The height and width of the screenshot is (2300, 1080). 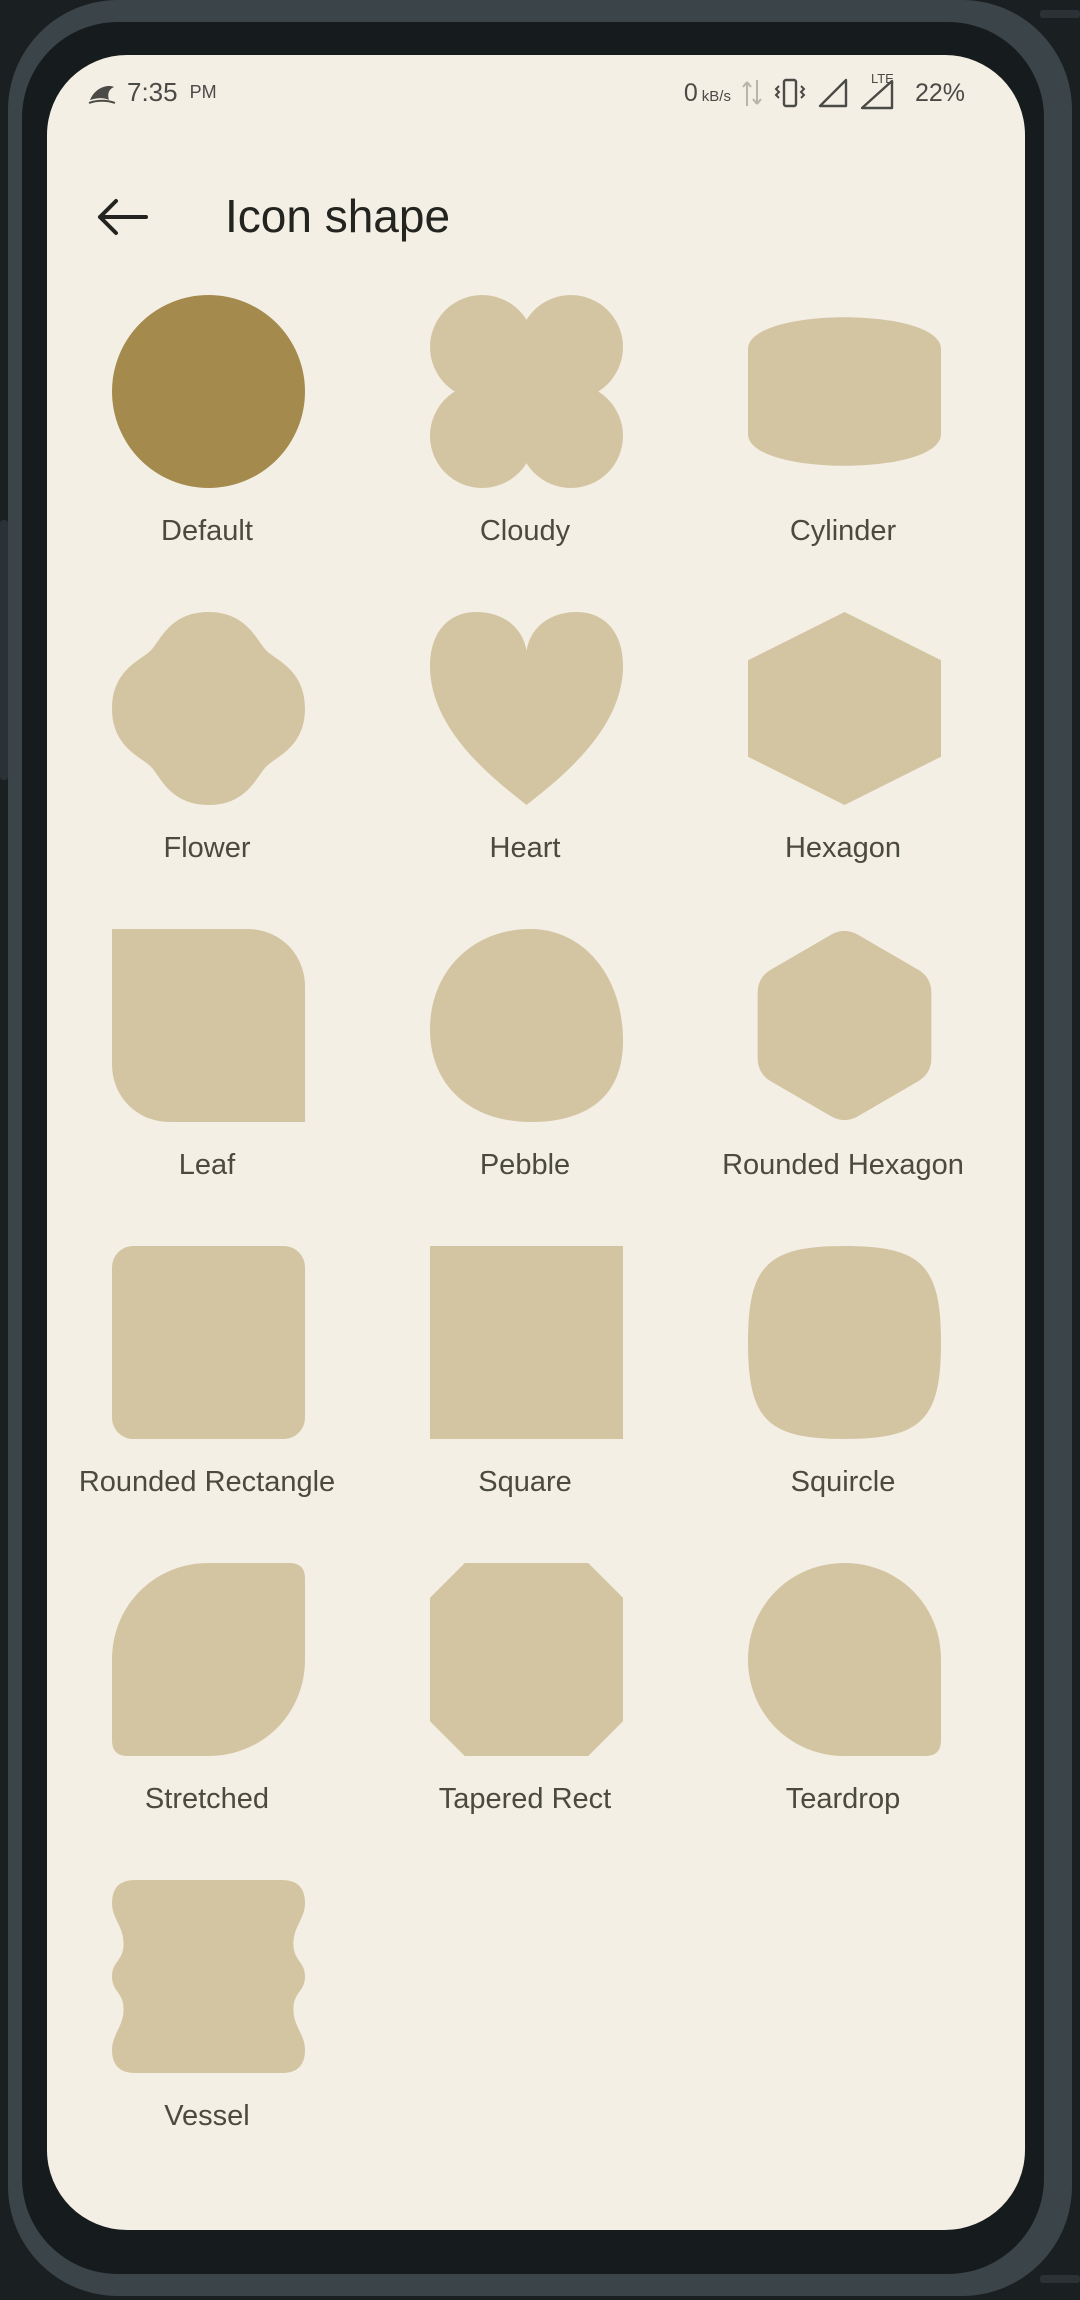 What do you see at coordinates (207, 531) in the screenshot?
I see `shape-label: Default` at bounding box center [207, 531].